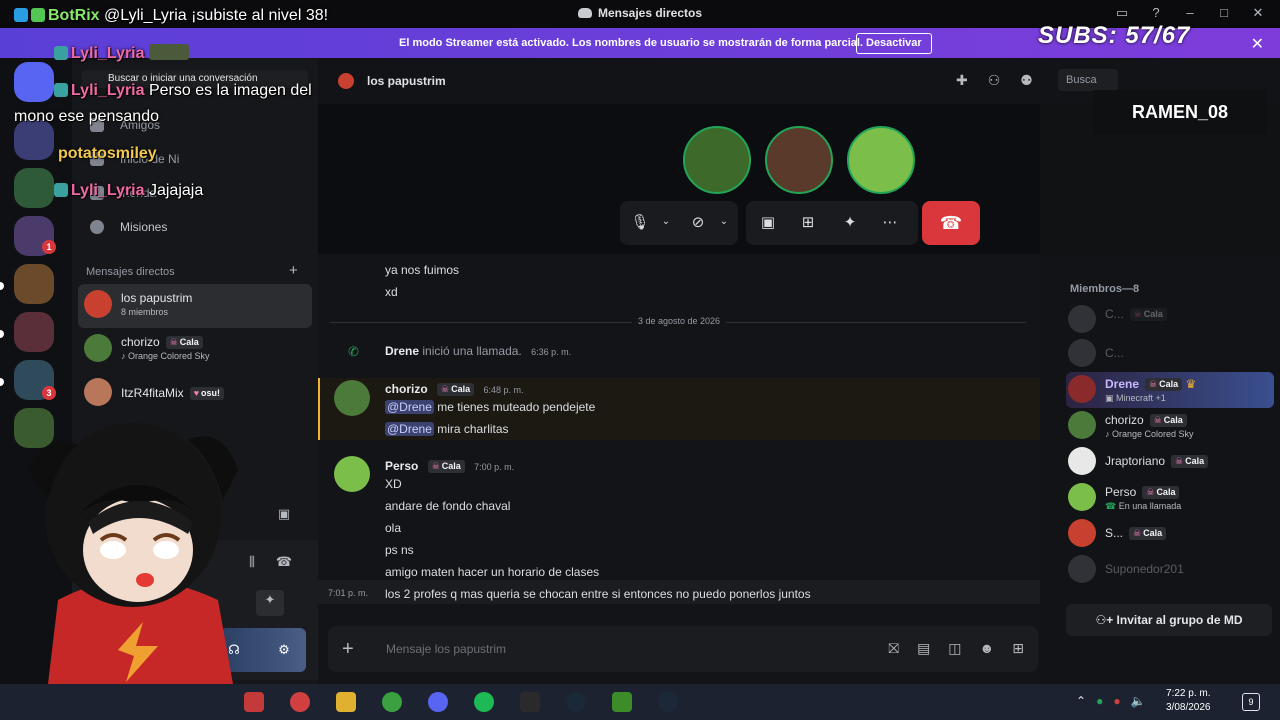 The height and width of the screenshot is (720, 1280). What do you see at coordinates (284, 562) in the screenshot?
I see `disconnect-icon: ☎` at bounding box center [284, 562].